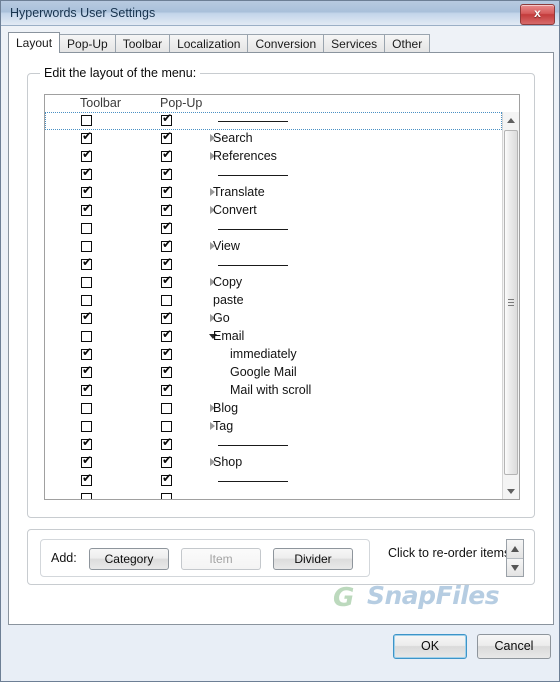 Image resolution: width=560 pixels, height=682 pixels. Describe the element at coordinates (273, 373) in the screenshot. I see `table-row: ✔ ✔ Google Mail` at that location.